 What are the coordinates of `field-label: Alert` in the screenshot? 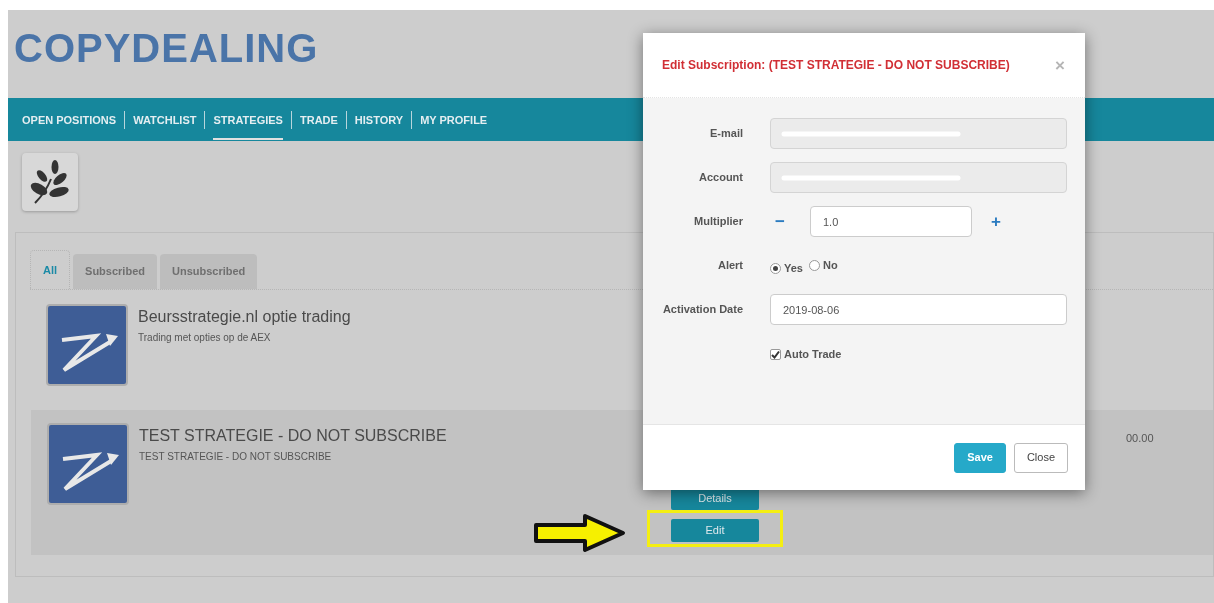 It's located at (729, 266).